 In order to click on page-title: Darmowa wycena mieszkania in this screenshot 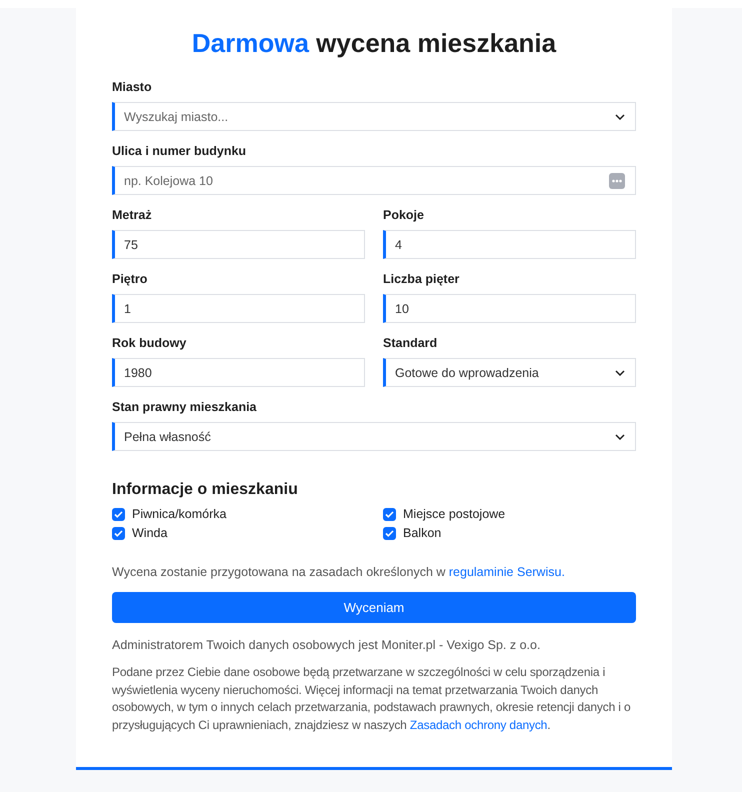, I will do `click(374, 43)`.